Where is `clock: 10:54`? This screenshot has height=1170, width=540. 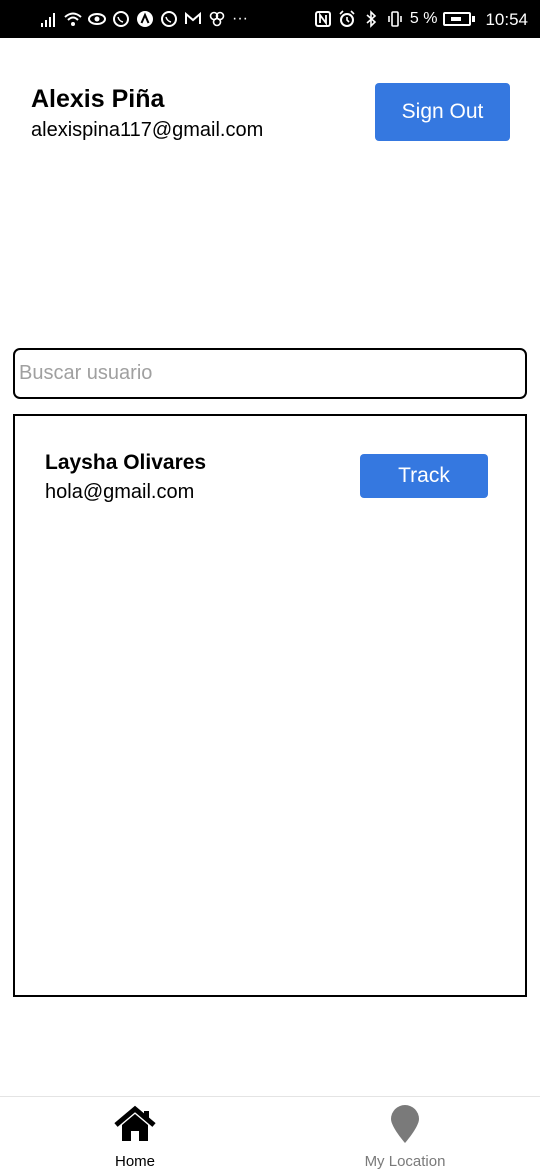
clock: 10:54 is located at coordinates (506, 19).